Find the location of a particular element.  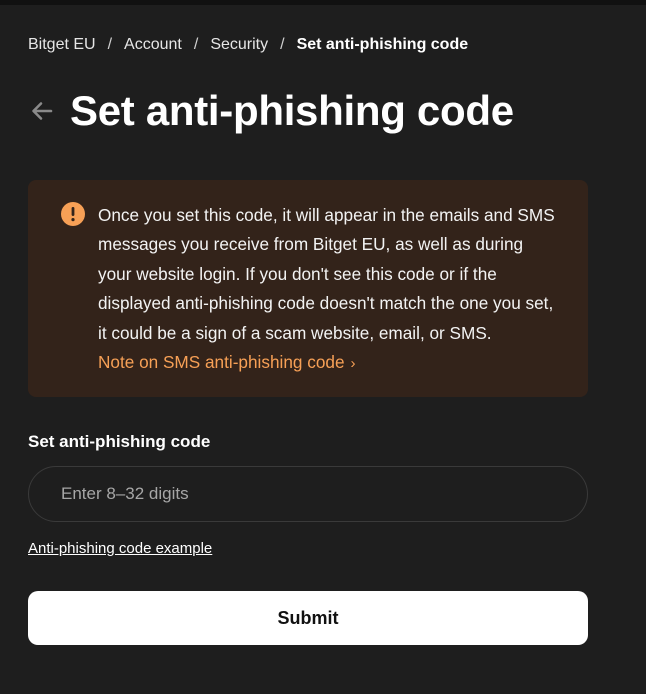

anti-phishing-code-input is located at coordinates (308, 494).